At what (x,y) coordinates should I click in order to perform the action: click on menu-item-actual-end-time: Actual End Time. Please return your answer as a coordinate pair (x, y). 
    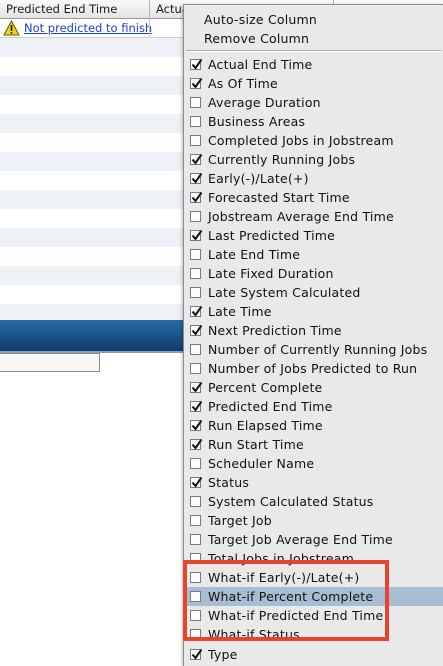
    Looking at the image, I should click on (313, 64).